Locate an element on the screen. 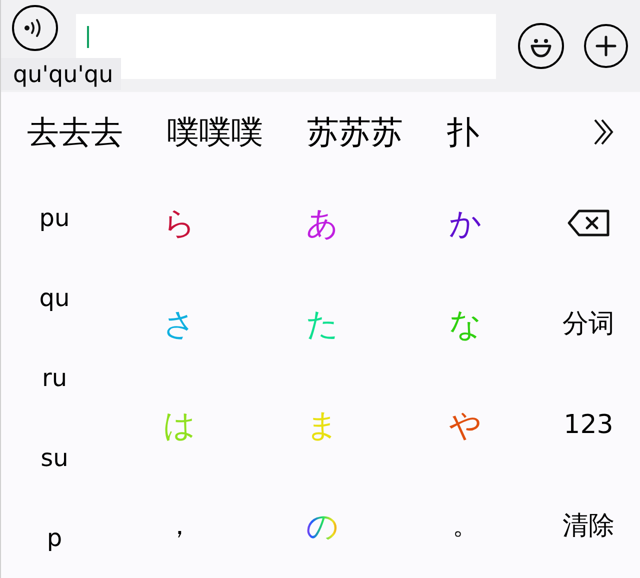 The image size is (640, 578). kana-key: か is located at coordinates (465, 222).